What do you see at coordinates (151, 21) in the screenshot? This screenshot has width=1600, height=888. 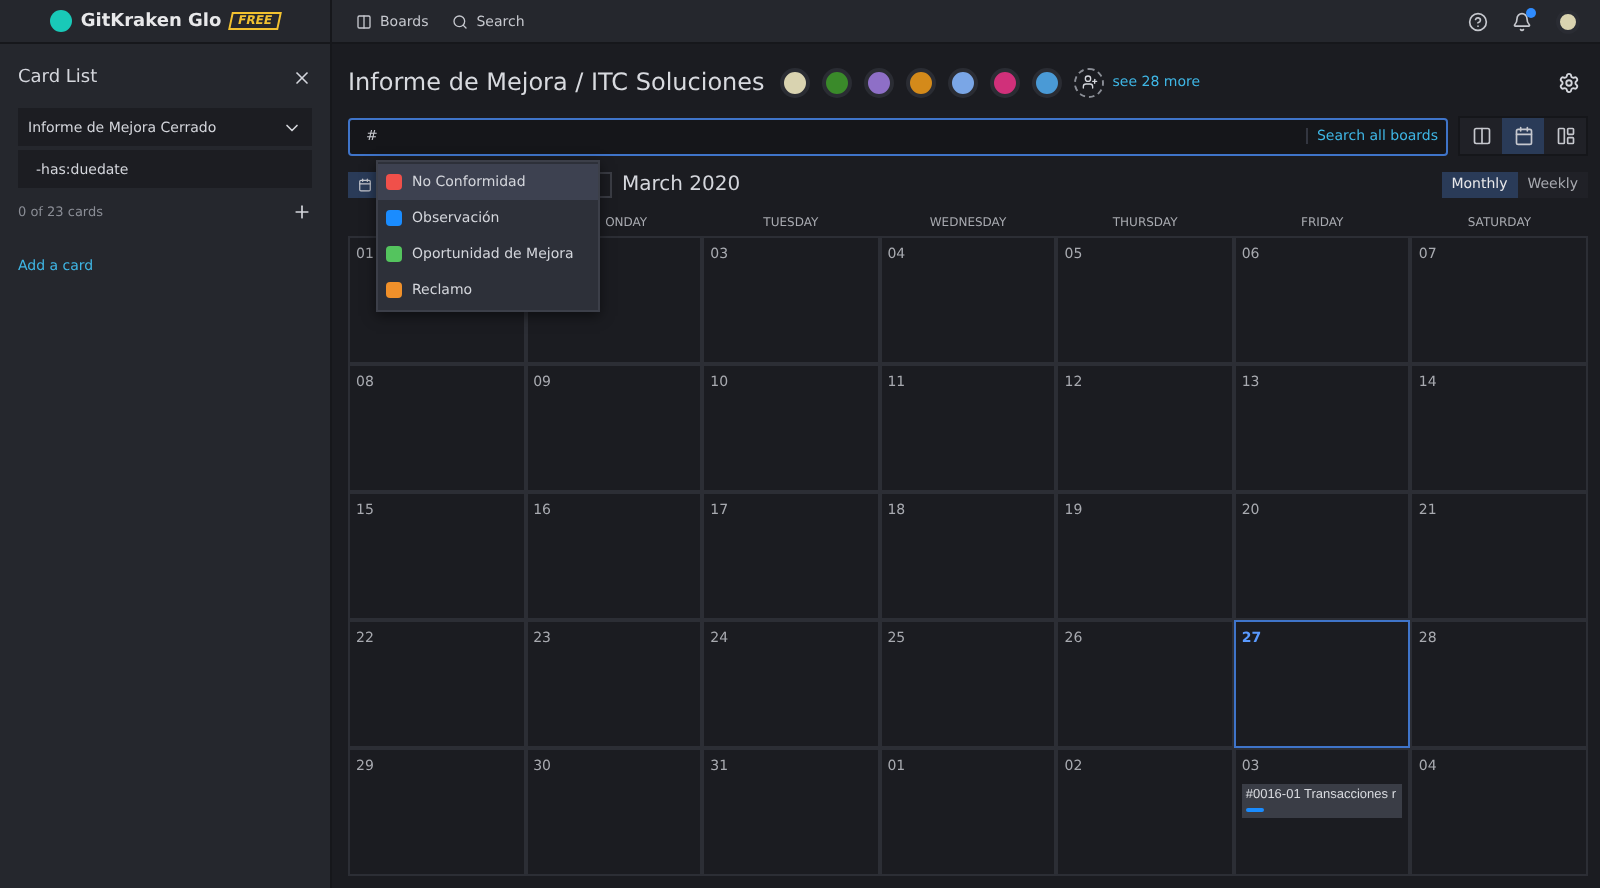 I see `product-name: GitKraken Glo` at bounding box center [151, 21].